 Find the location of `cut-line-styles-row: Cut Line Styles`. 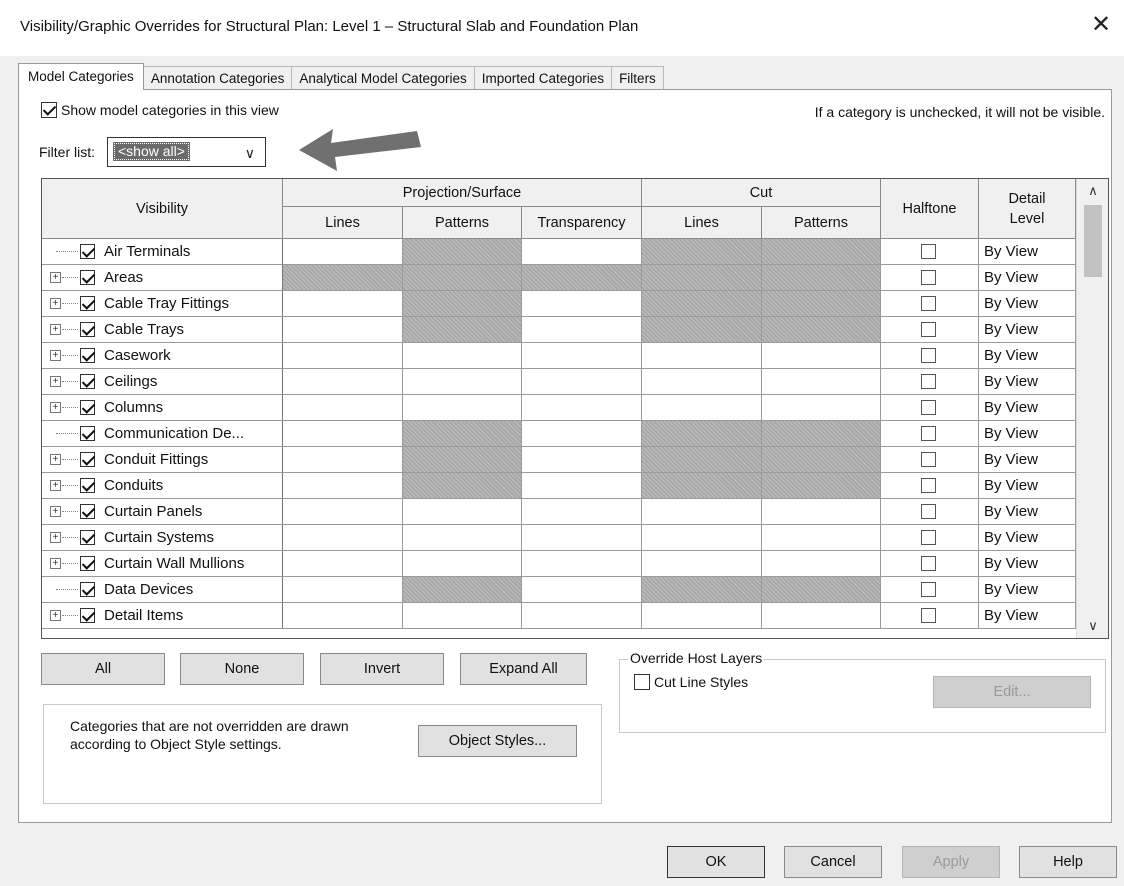

cut-line-styles-row: Cut Line Styles is located at coordinates (691, 682).